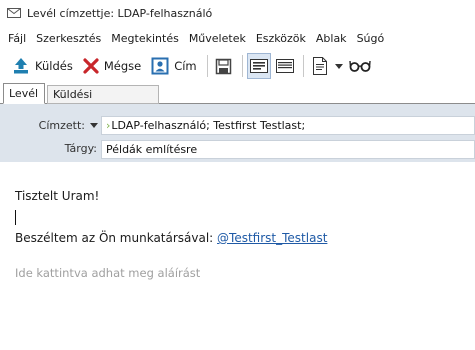 The height and width of the screenshot is (350, 475). Describe the element at coordinates (68, 38) in the screenshot. I see `menu-edit: Szerkesztés` at that location.